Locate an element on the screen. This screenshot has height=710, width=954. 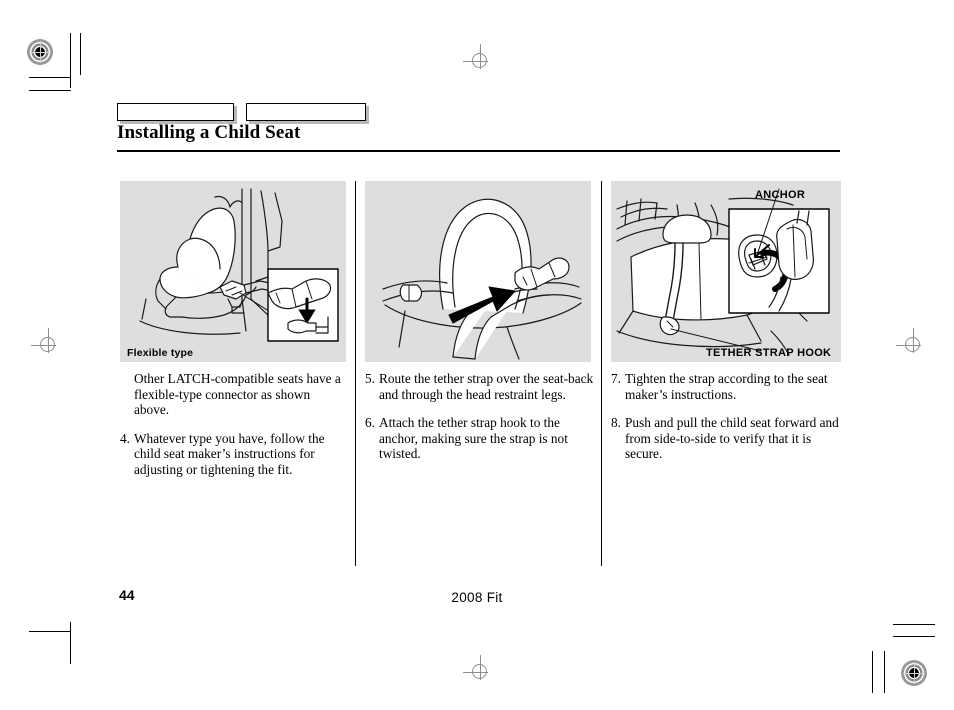
illustration-panel-anchor is located at coordinates (726, 271).